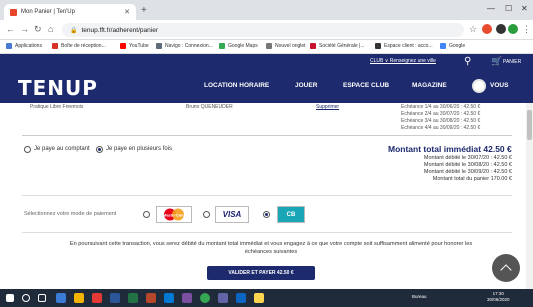  Describe the element at coordinates (57, 107) in the screenshot. I see `product-name: Pratique Libre Freemois` at that location.